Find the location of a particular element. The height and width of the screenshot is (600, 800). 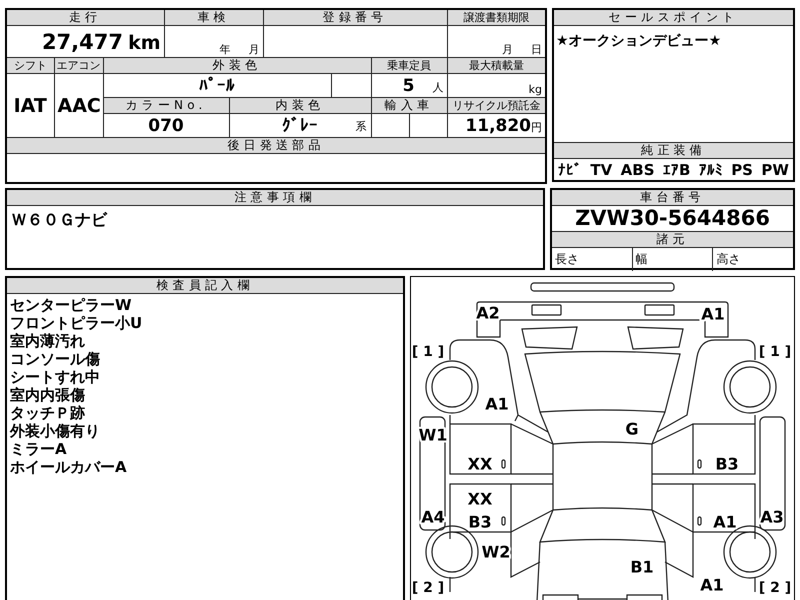

damage-code: A3 is located at coordinates (772, 517).